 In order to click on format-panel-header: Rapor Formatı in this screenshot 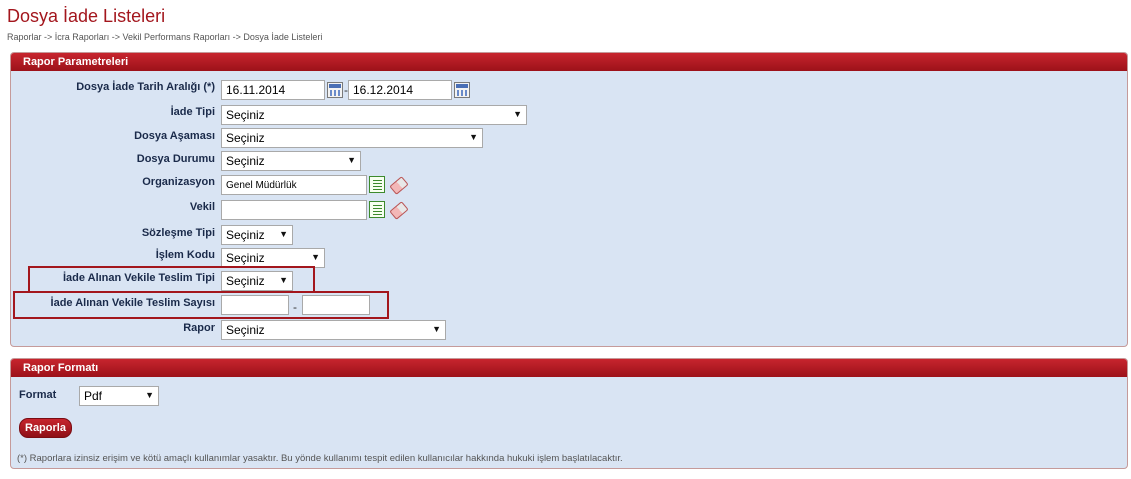, I will do `click(569, 368)`.